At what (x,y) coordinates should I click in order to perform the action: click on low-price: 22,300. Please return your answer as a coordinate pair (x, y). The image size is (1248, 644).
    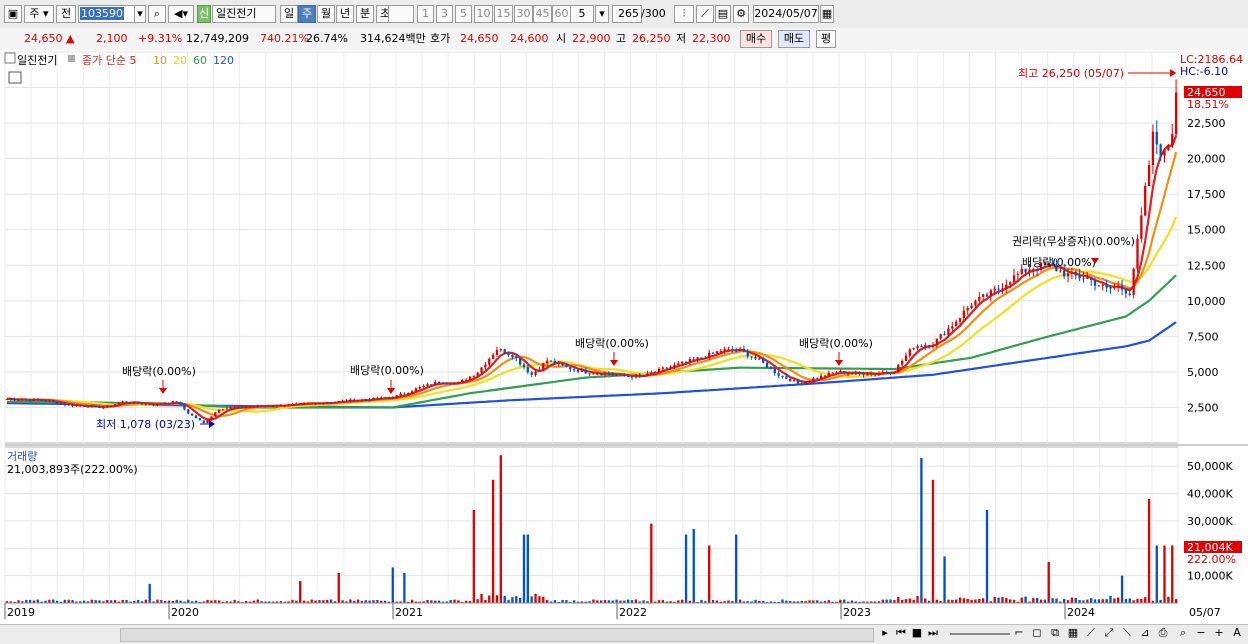
    Looking at the image, I should click on (711, 38).